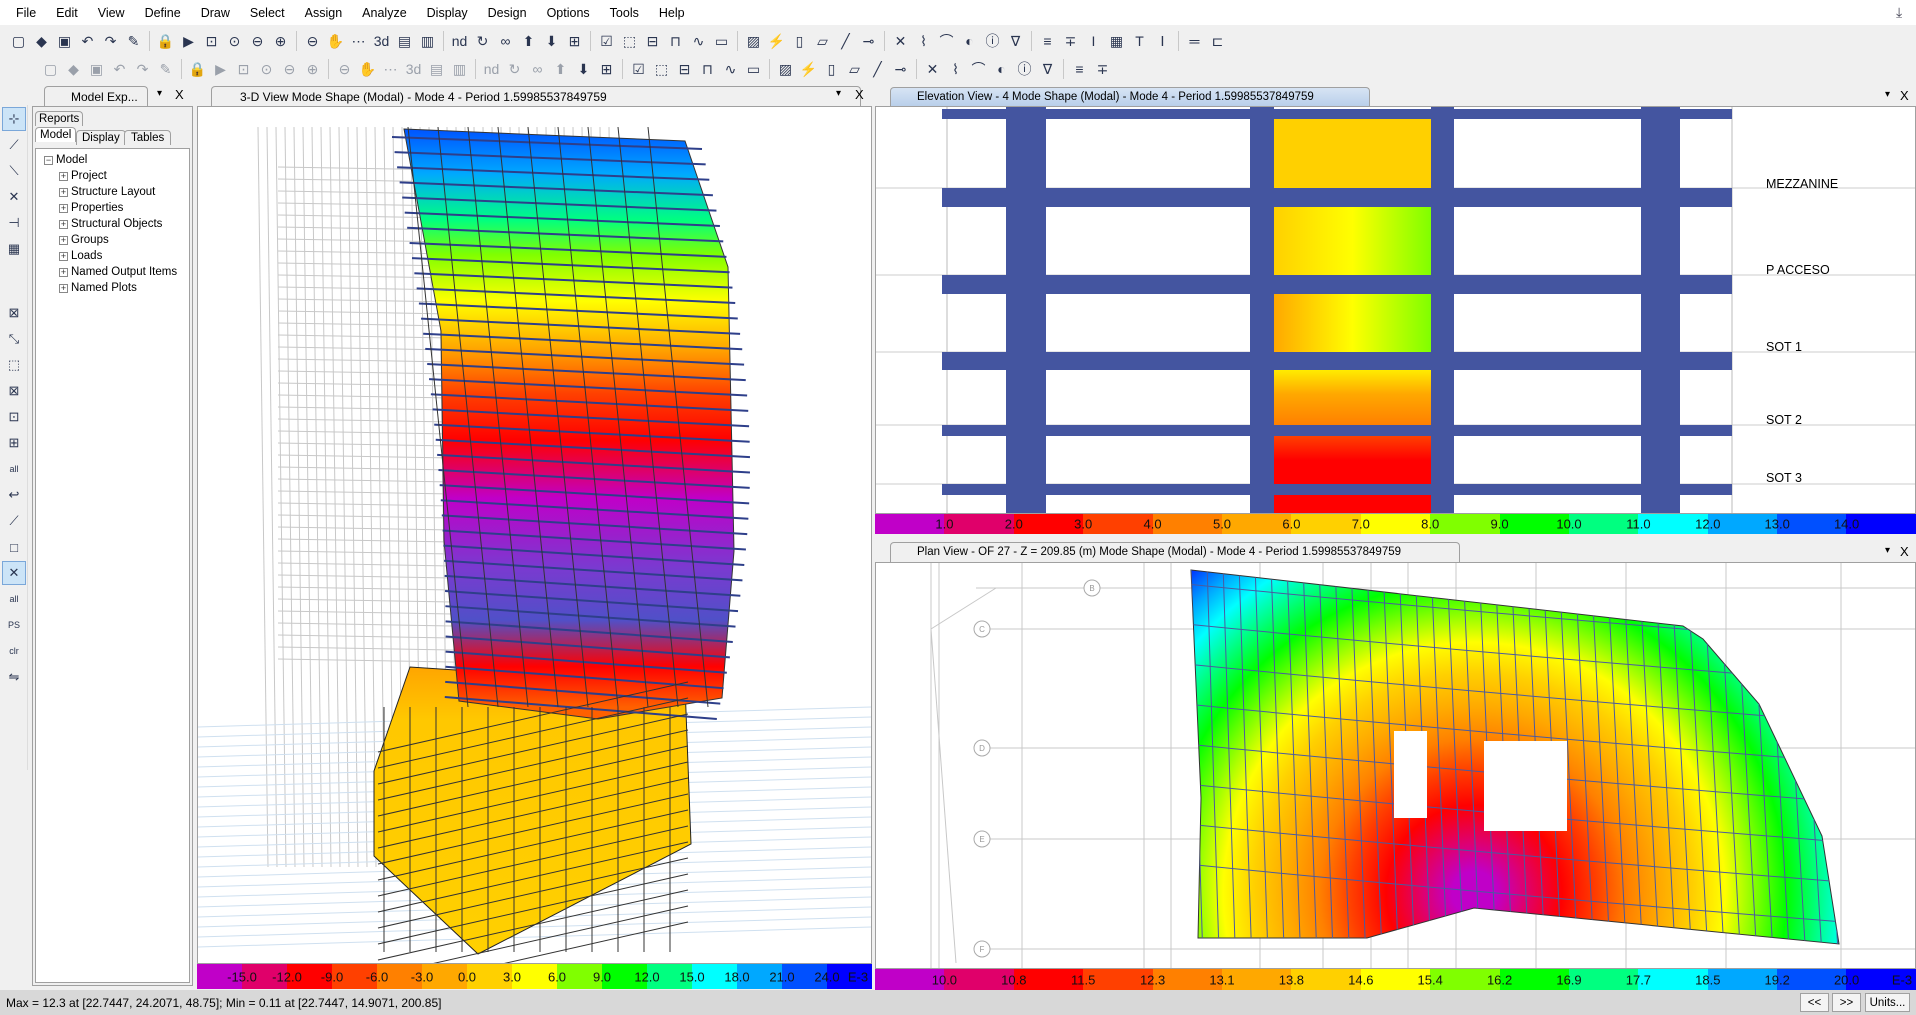  Describe the element at coordinates (381, 41) in the screenshot. I see `3d-view-icon: 3d` at that location.